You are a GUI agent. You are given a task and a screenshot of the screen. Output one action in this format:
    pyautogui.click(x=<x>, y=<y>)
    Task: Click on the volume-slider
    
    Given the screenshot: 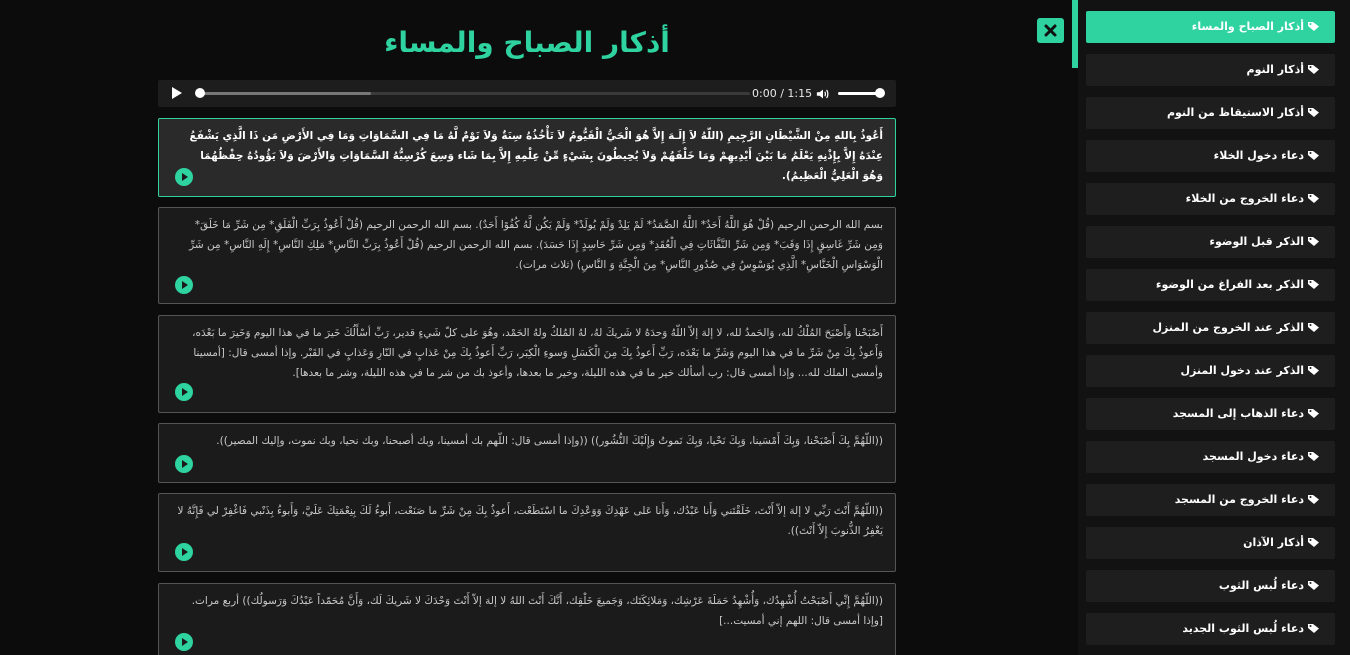 What is the action you would take?
    pyautogui.click(x=861, y=93)
    